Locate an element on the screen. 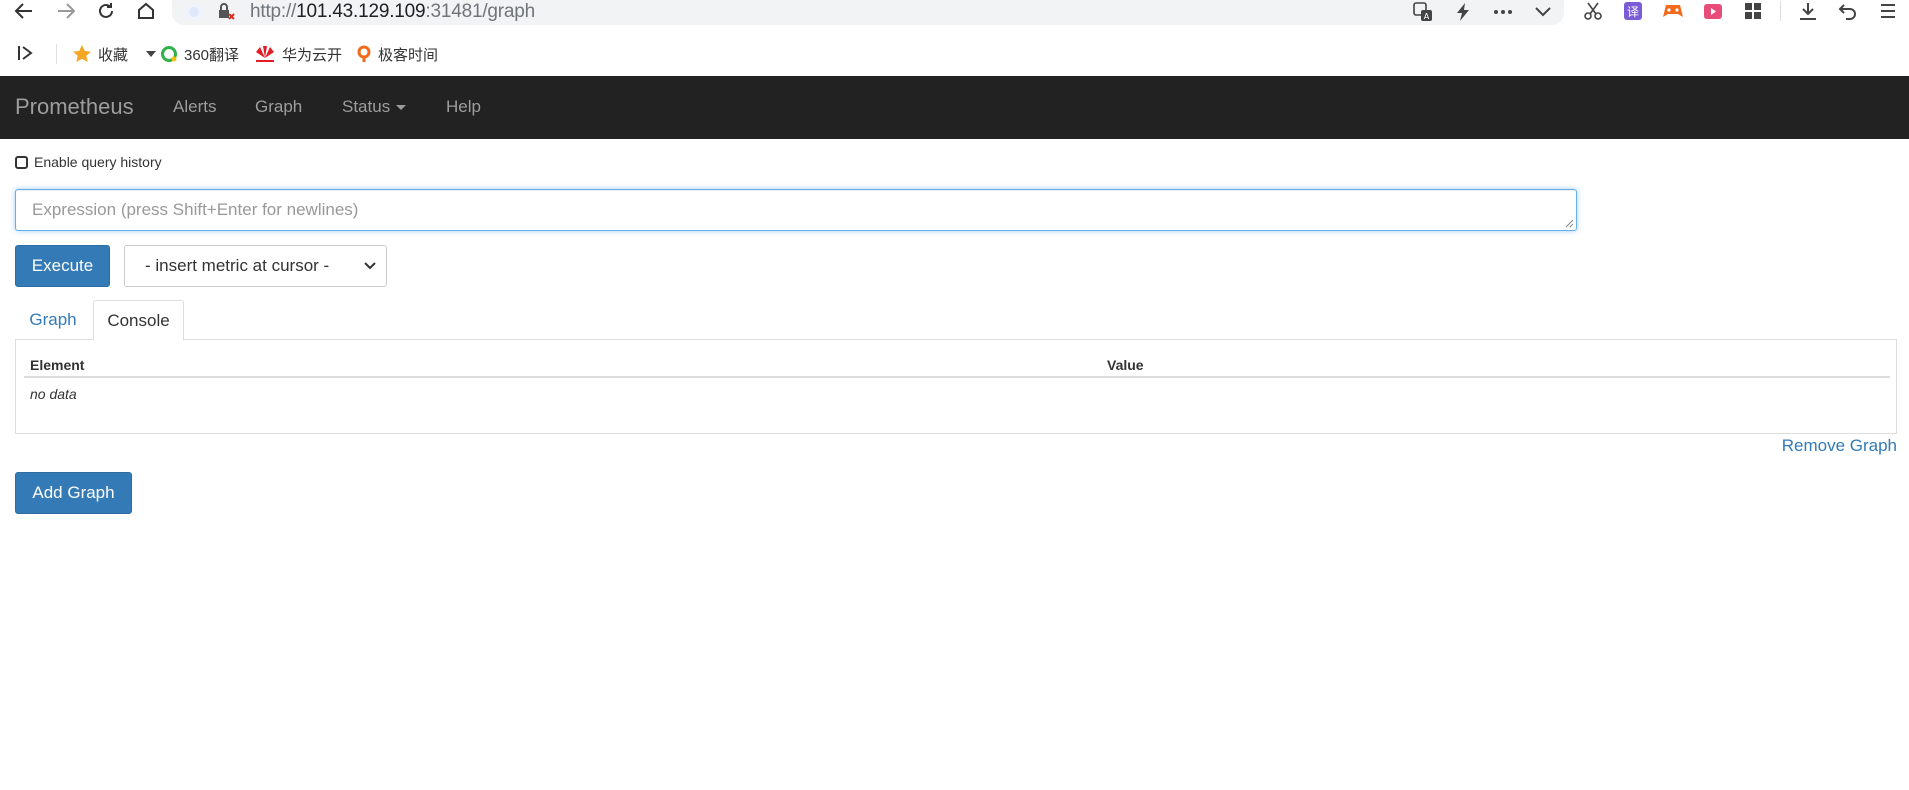 Image resolution: width=1909 pixels, height=790 pixels. no-data-text: no data is located at coordinates (53, 394).